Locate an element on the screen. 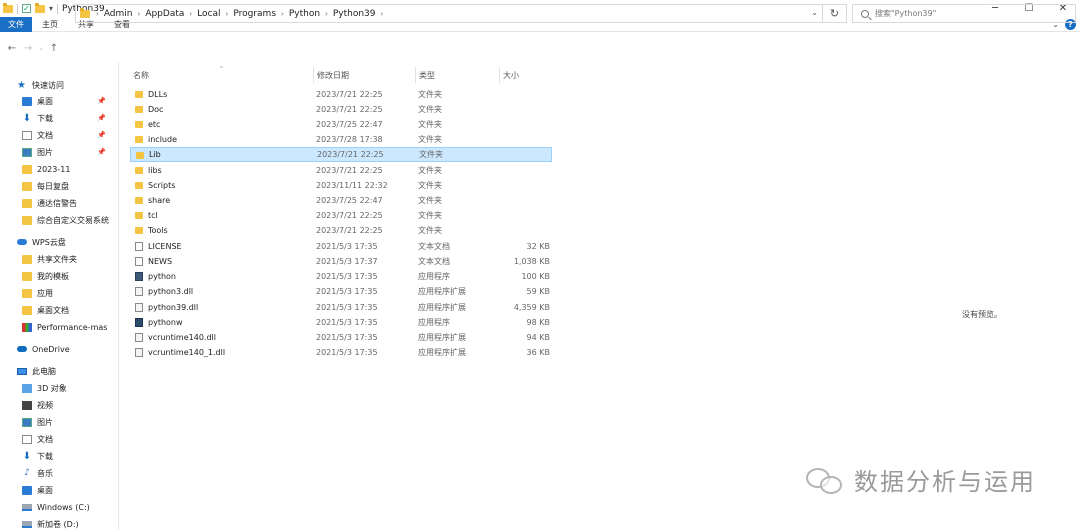 This screenshot has width=1080, height=530. search-placeholder: 搜索"Python39" is located at coordinates (906, 13).